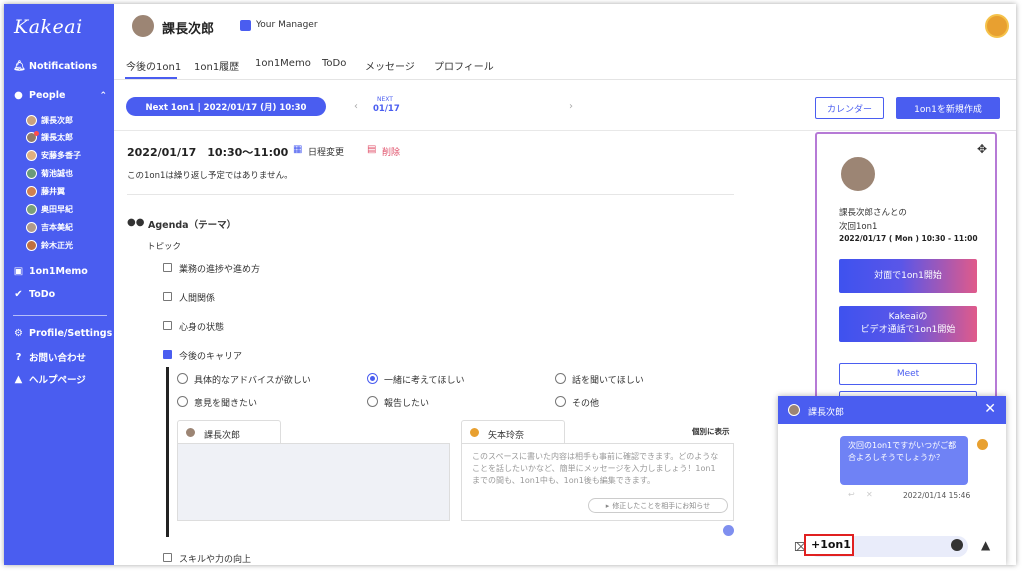 The height and width of the screenshot is (573, 1024). What do you see at coordinates (892, 410) in the screenshot?
I see `chat-header: 課長次郎 ✕` at bounding box center [892, 410].